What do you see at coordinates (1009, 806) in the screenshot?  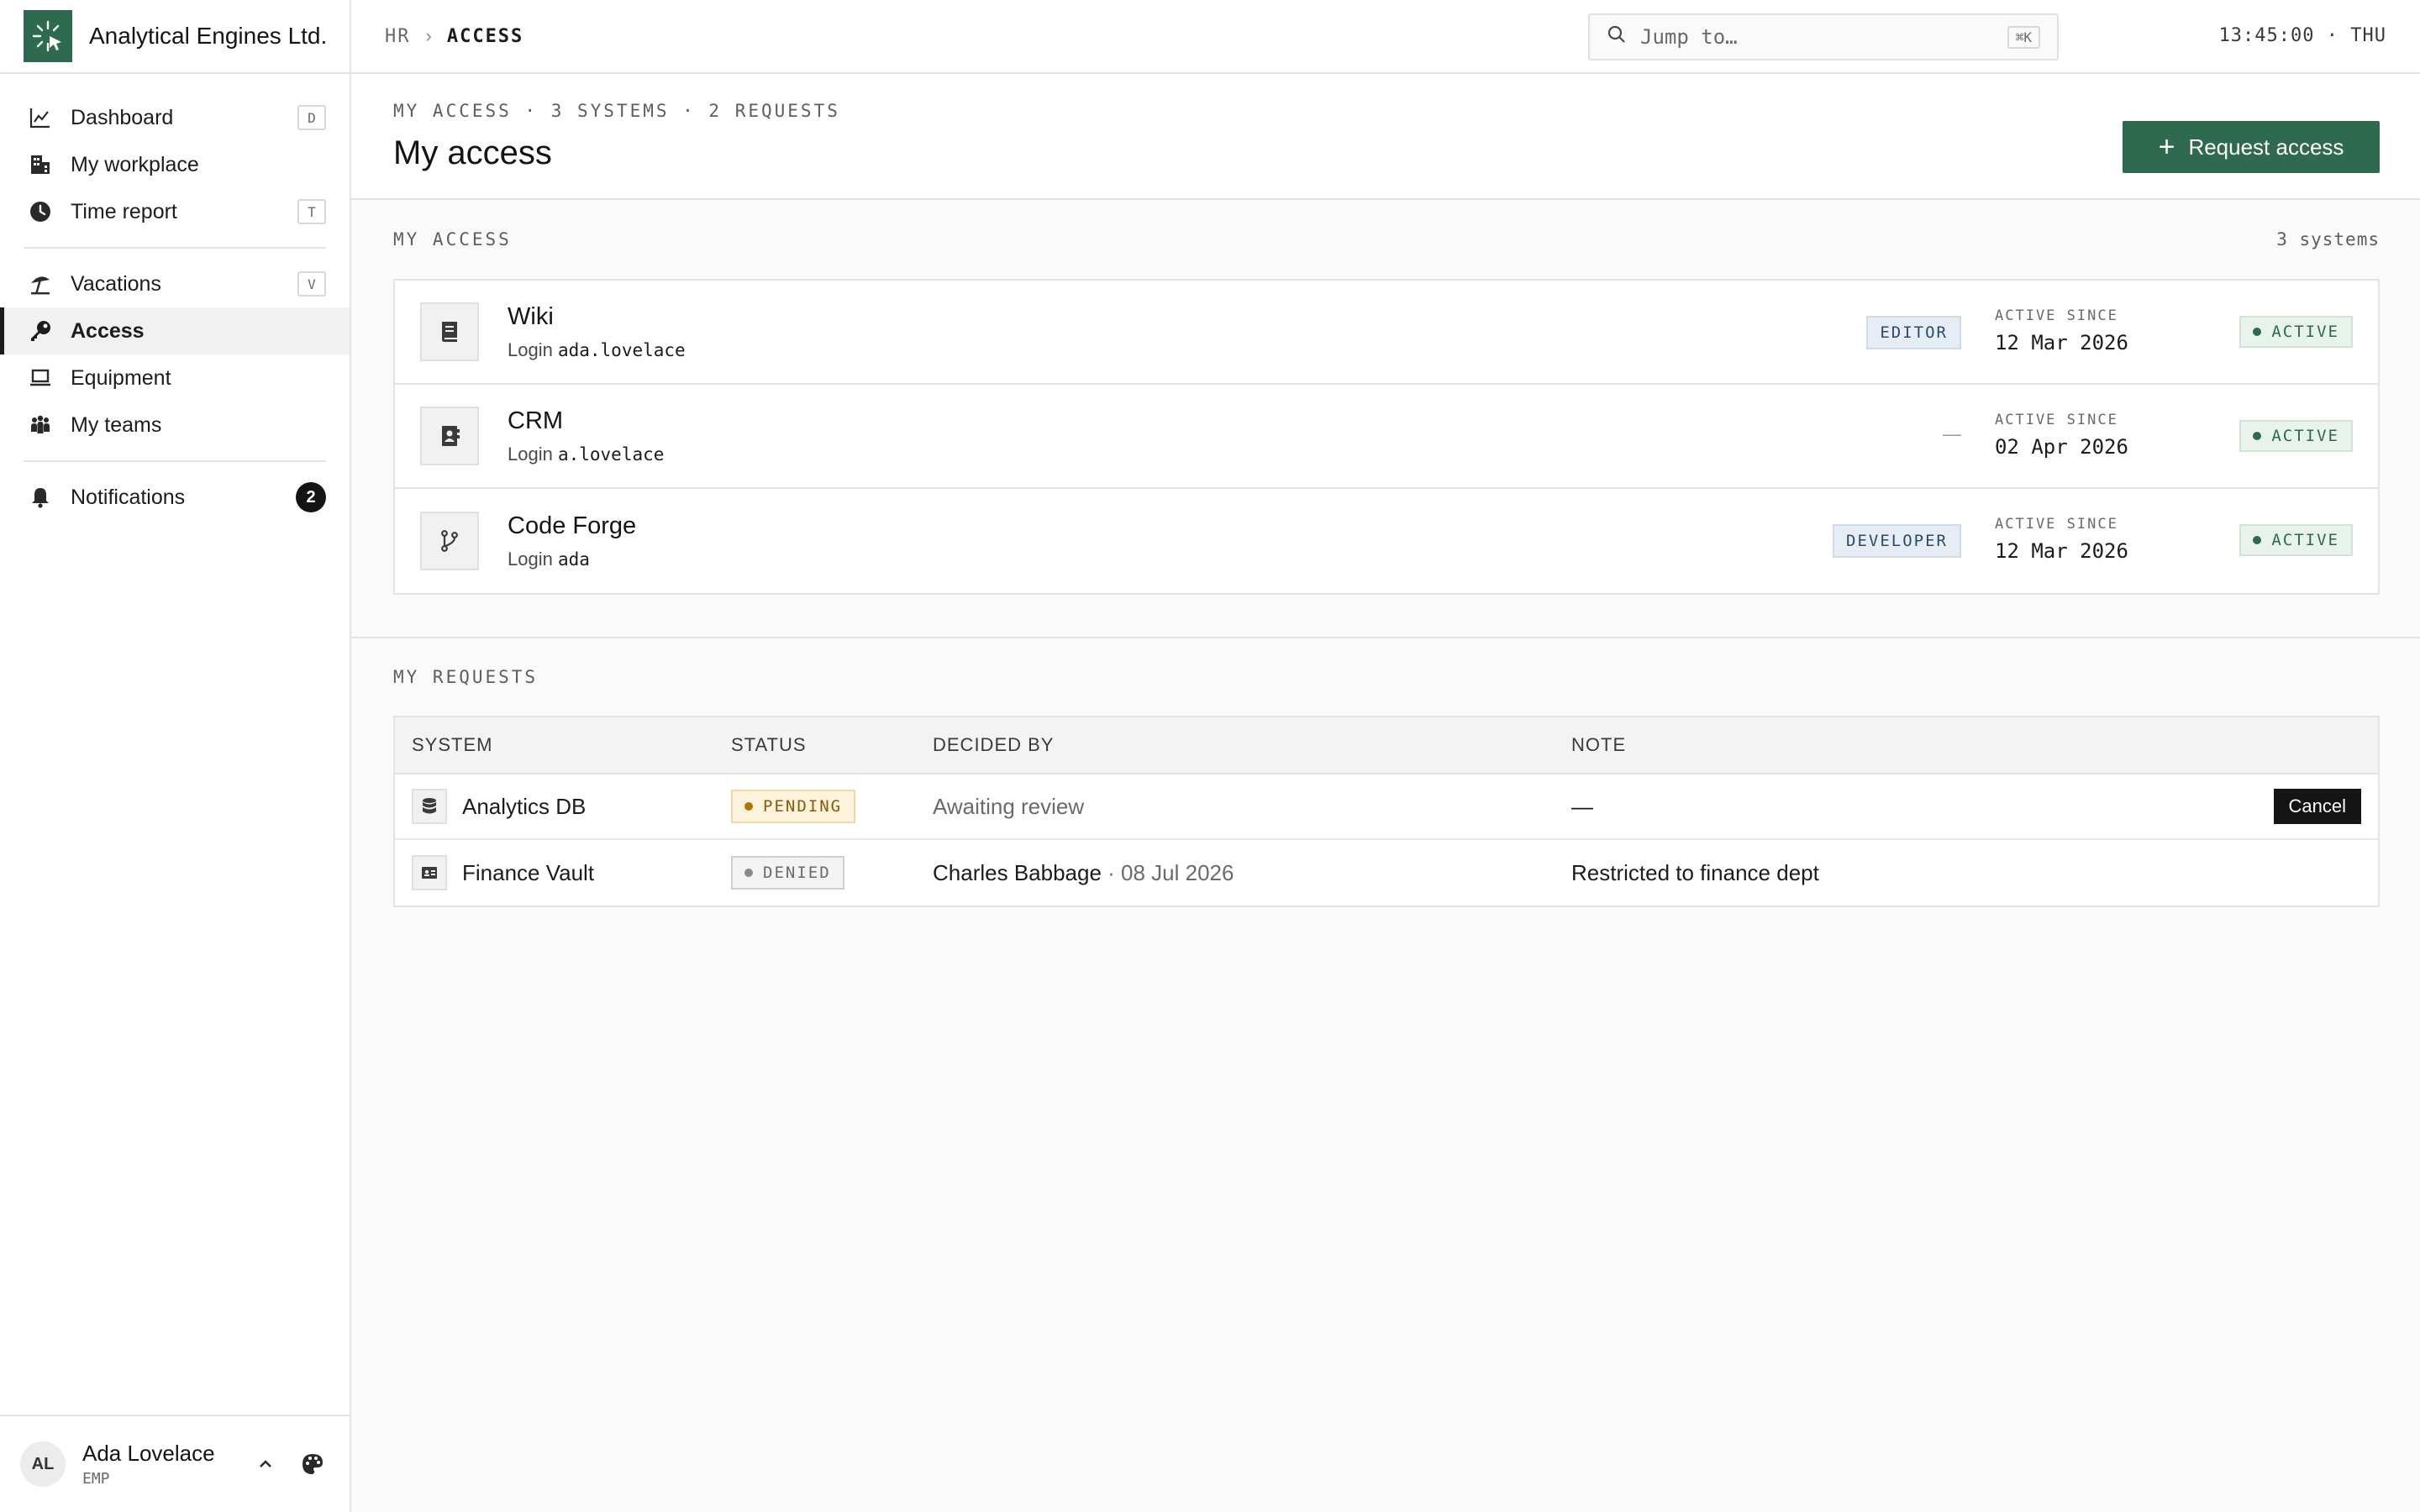 I see `request-decided-by: Awaiting review` at bounding box center [1009, 806].